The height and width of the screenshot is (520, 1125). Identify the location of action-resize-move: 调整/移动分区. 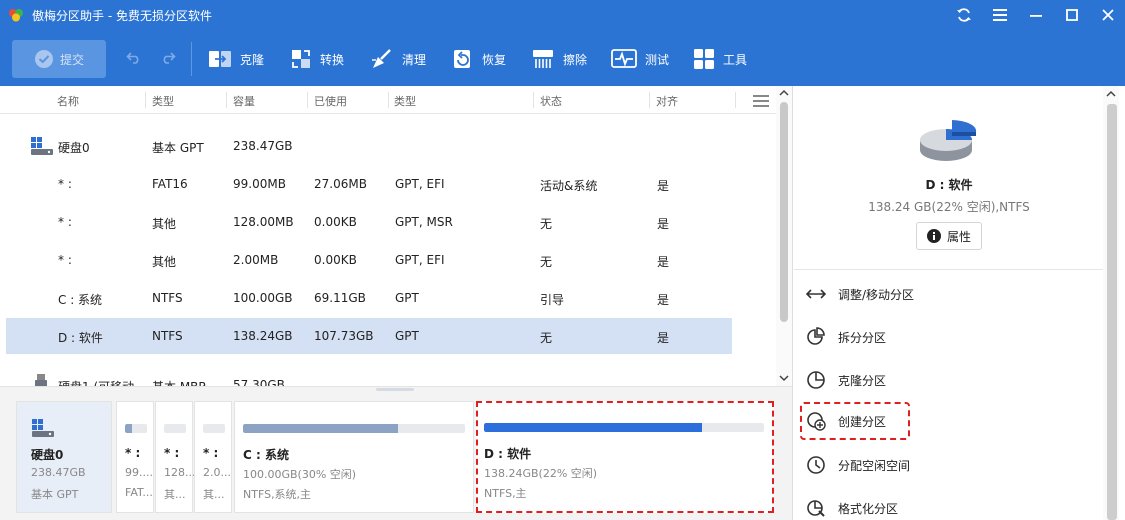
(860, 294).